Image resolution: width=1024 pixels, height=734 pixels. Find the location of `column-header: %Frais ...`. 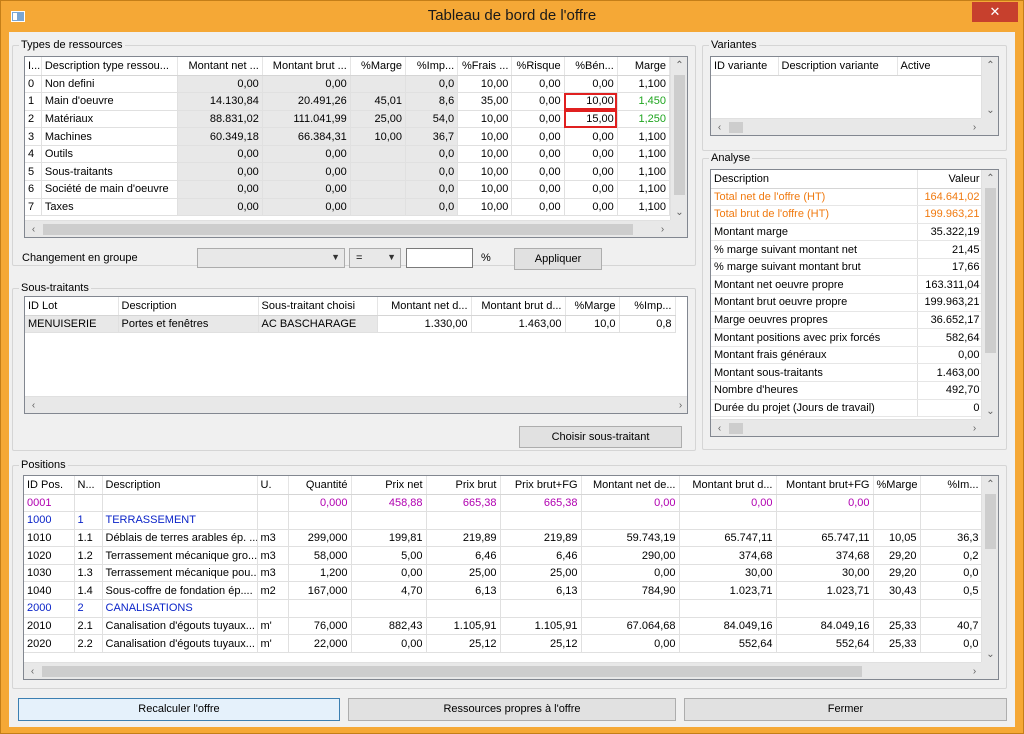

column-header: %Frais ... is located at coordinates (485, 66).